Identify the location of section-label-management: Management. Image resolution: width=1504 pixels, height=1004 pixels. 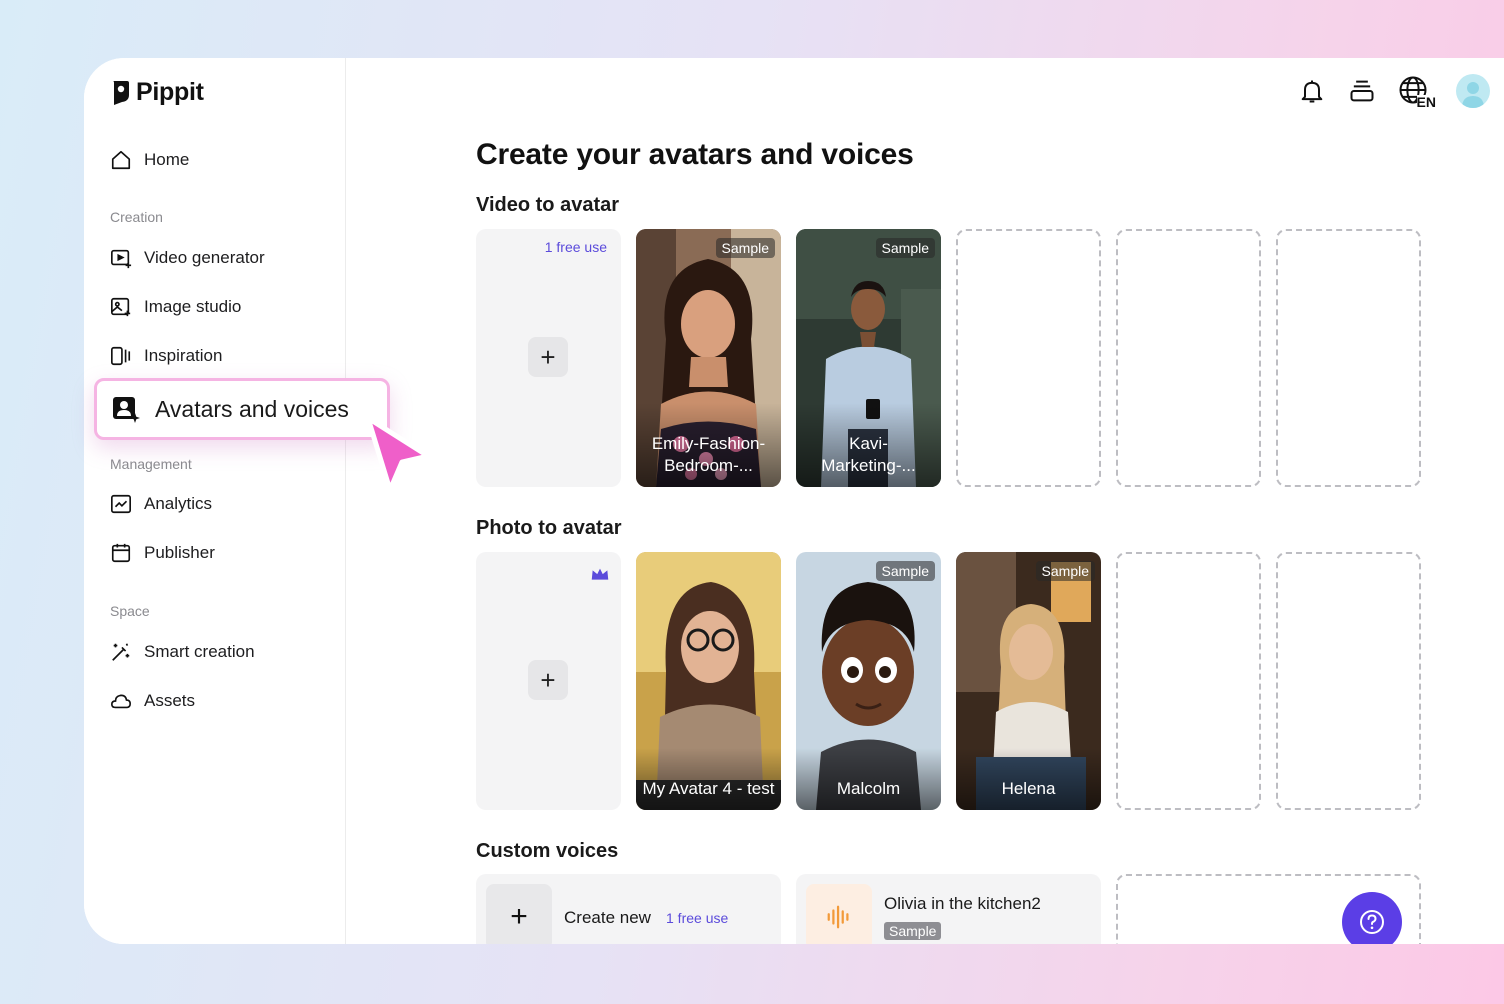
(151, 464).